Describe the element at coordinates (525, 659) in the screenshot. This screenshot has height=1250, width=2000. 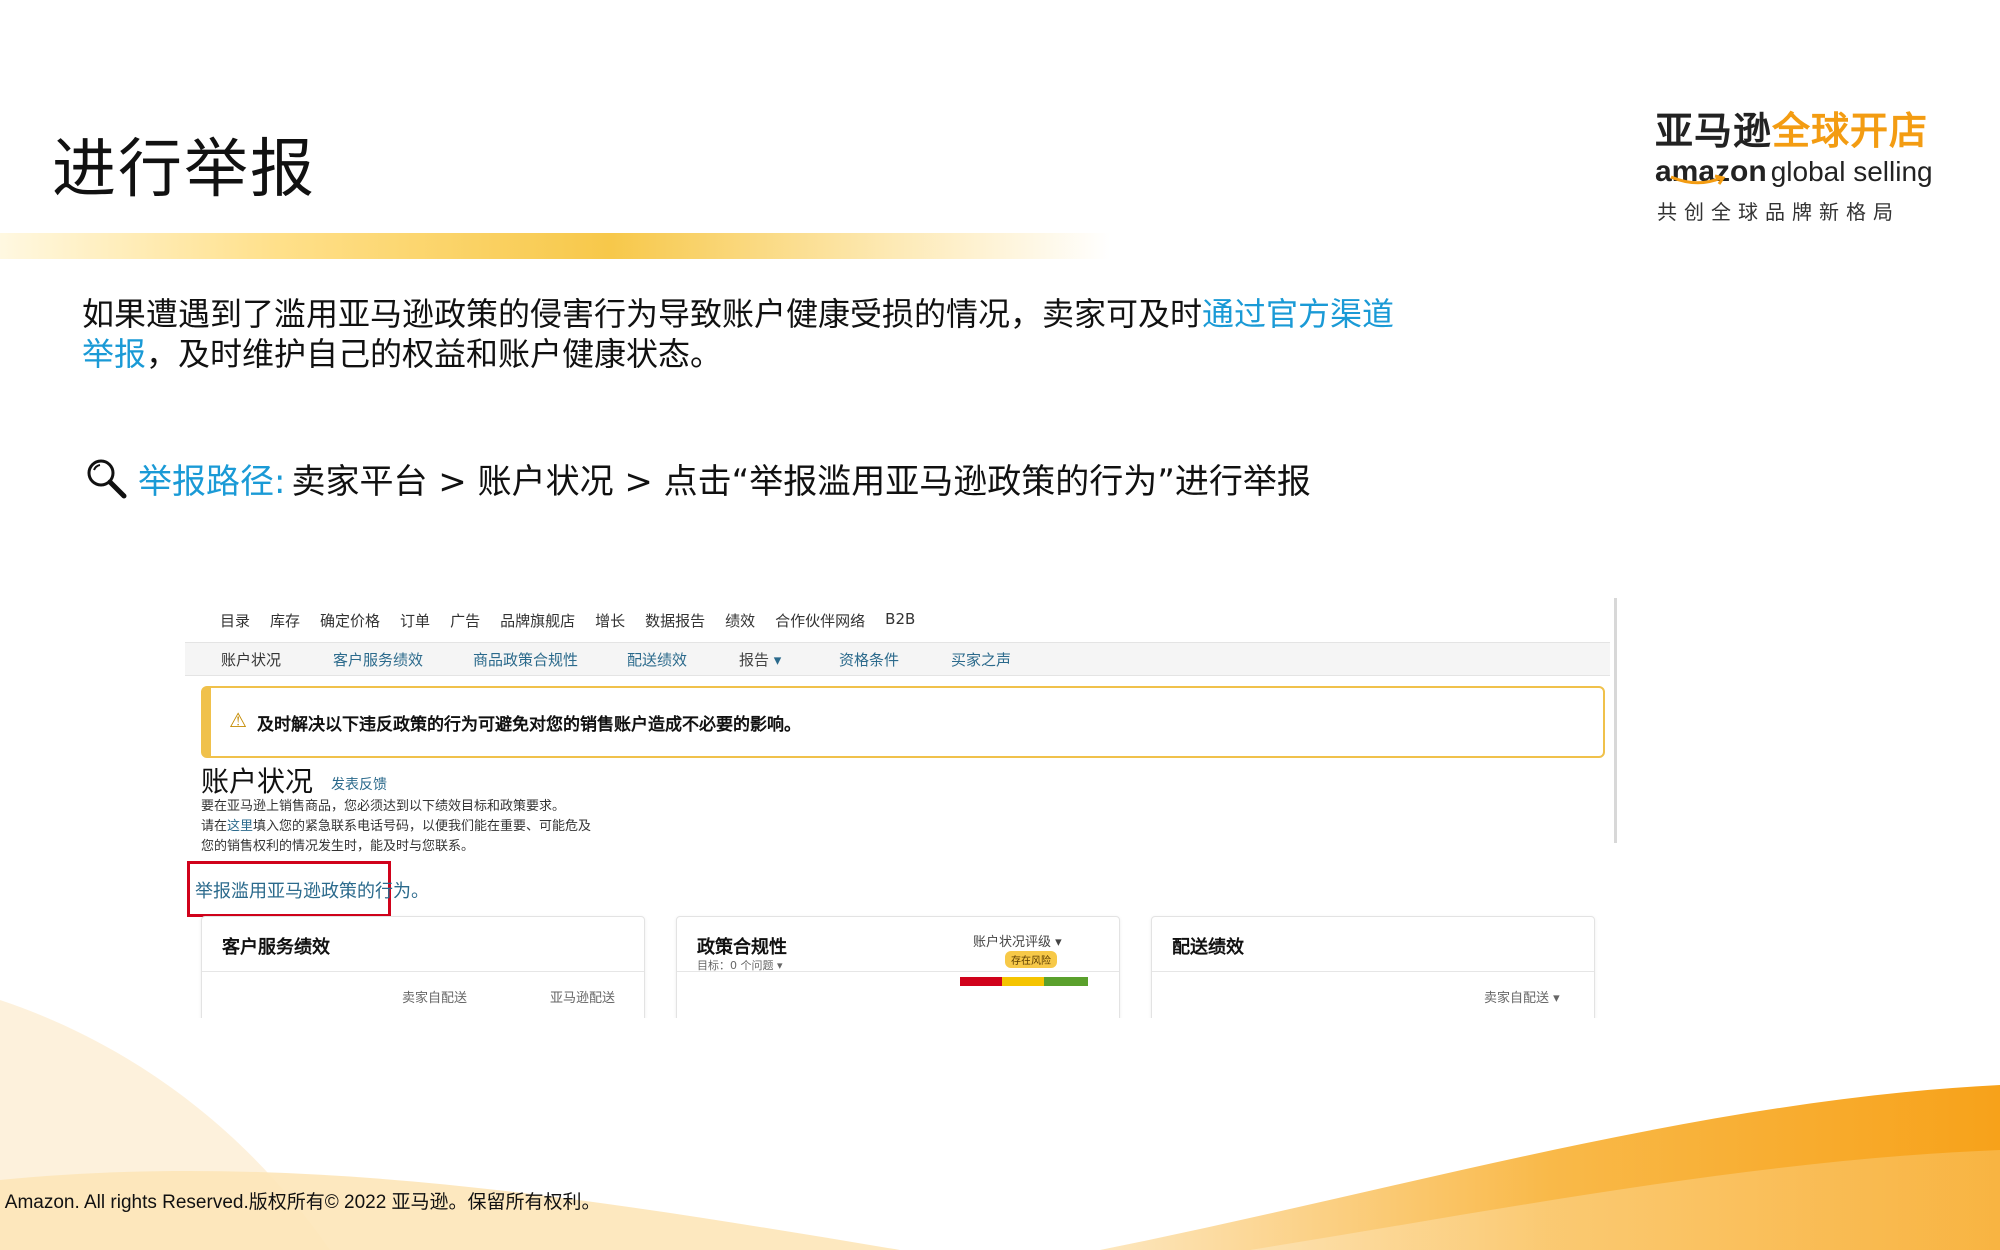
I see `tab-policy-compliance: 商品政策合规性` at that location.